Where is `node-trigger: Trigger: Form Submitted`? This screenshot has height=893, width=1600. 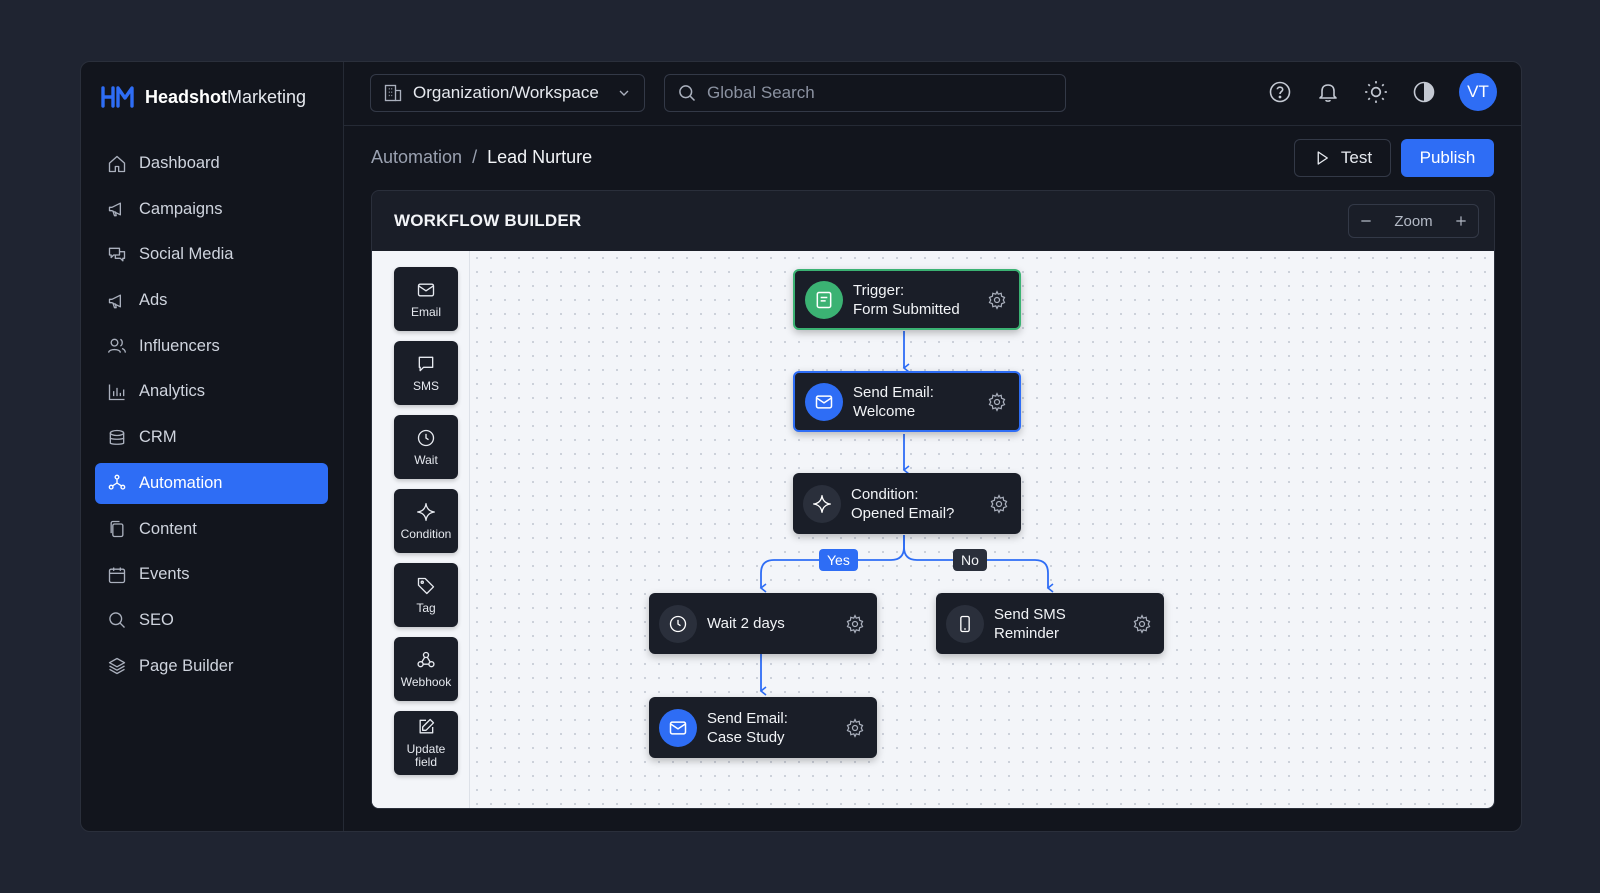 node-trigger: Trigger: Form Submitted is located at coordinates (907, 299).